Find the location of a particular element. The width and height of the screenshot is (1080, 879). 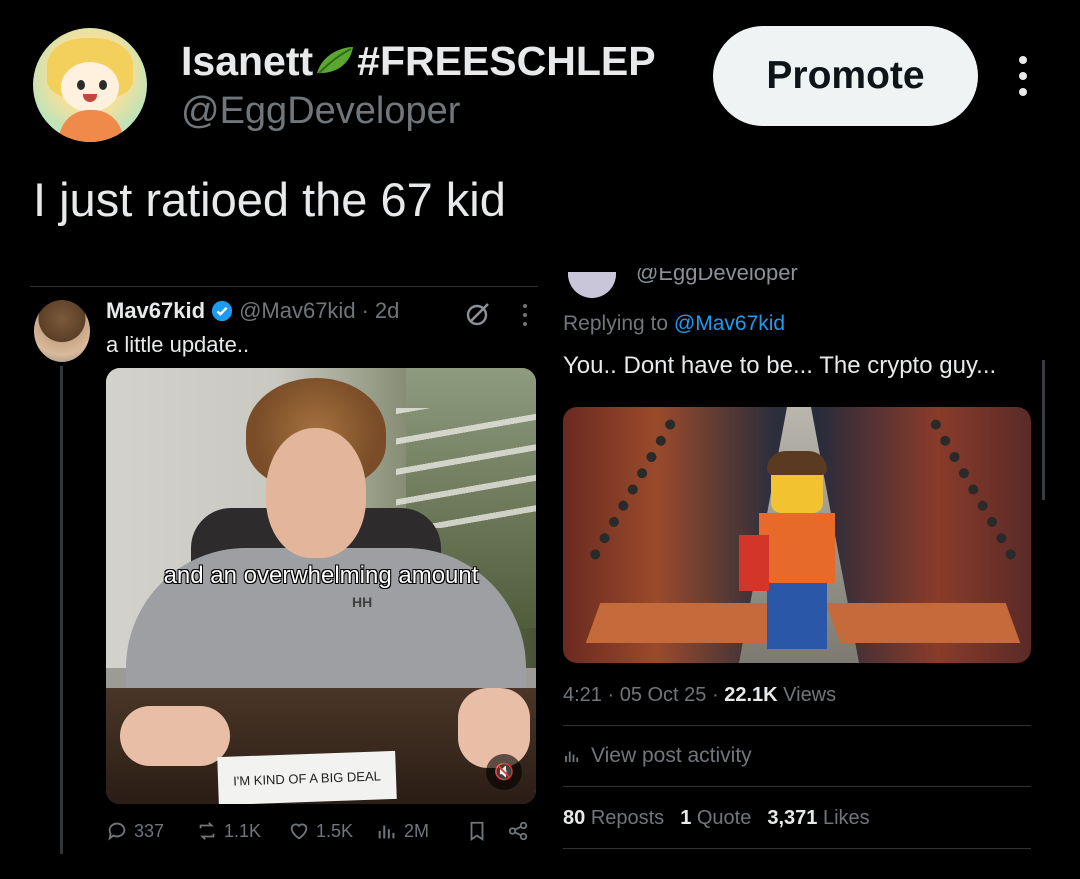

reply-author-handle: @EggDeveloper is located at coordinates (717, 276).